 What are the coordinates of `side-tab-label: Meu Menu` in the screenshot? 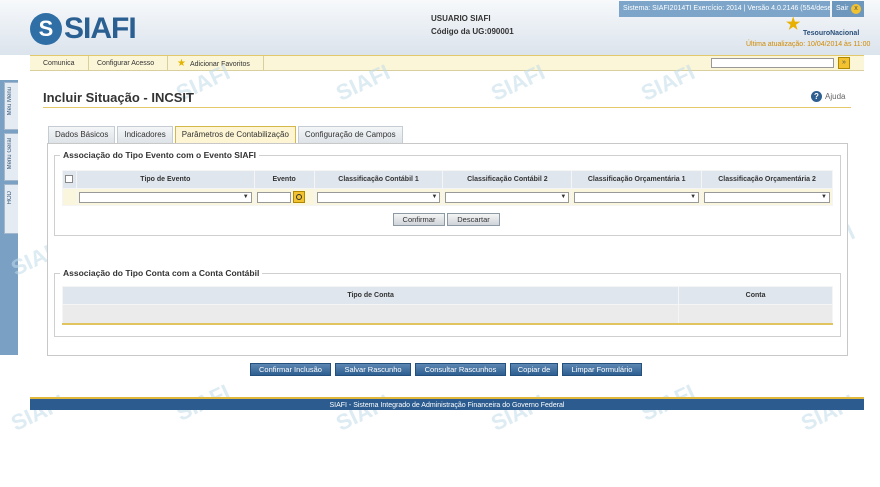 It's located at (10, 101).